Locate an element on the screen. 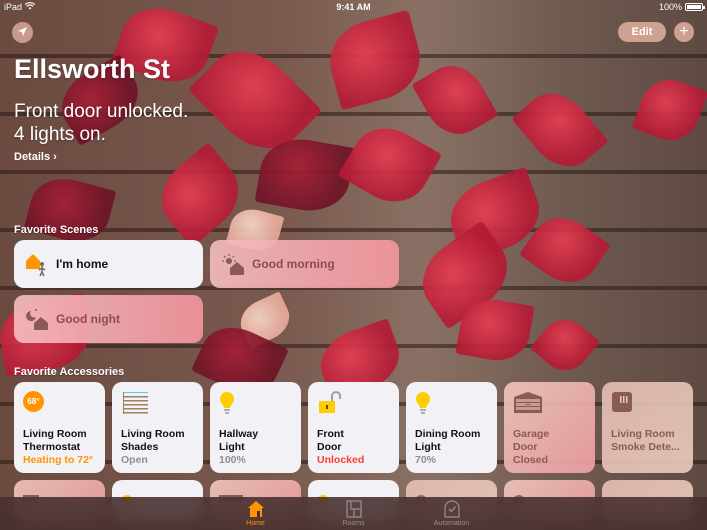  scene-good-morning: Good morning is located at coordinates (304, 264).